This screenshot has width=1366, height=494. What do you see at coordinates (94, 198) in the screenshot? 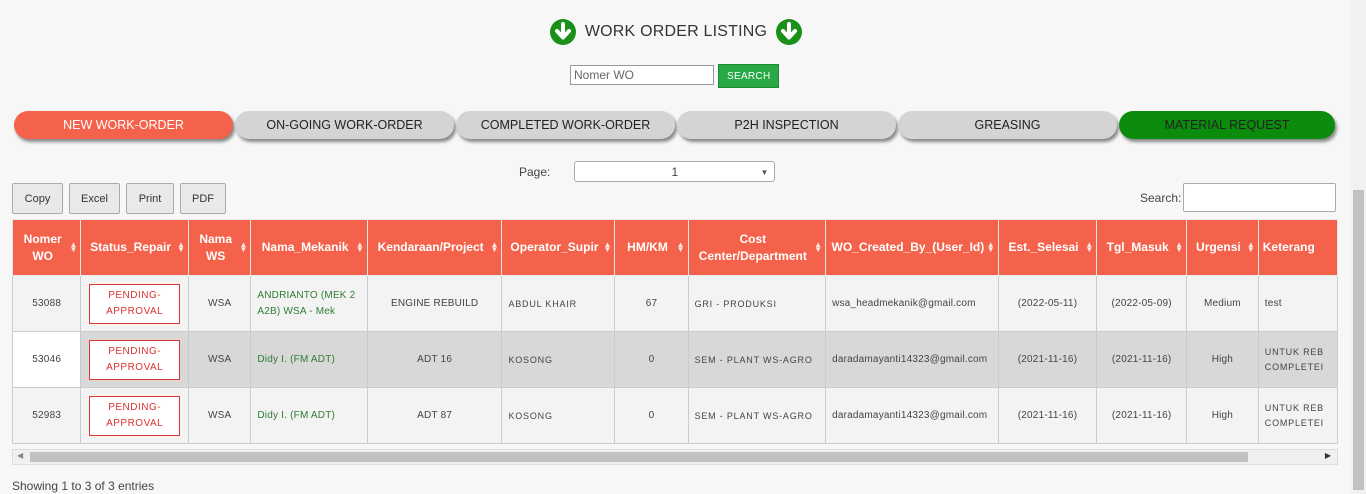
I see `excel-button: Excel` at bounding box center [94, 198].